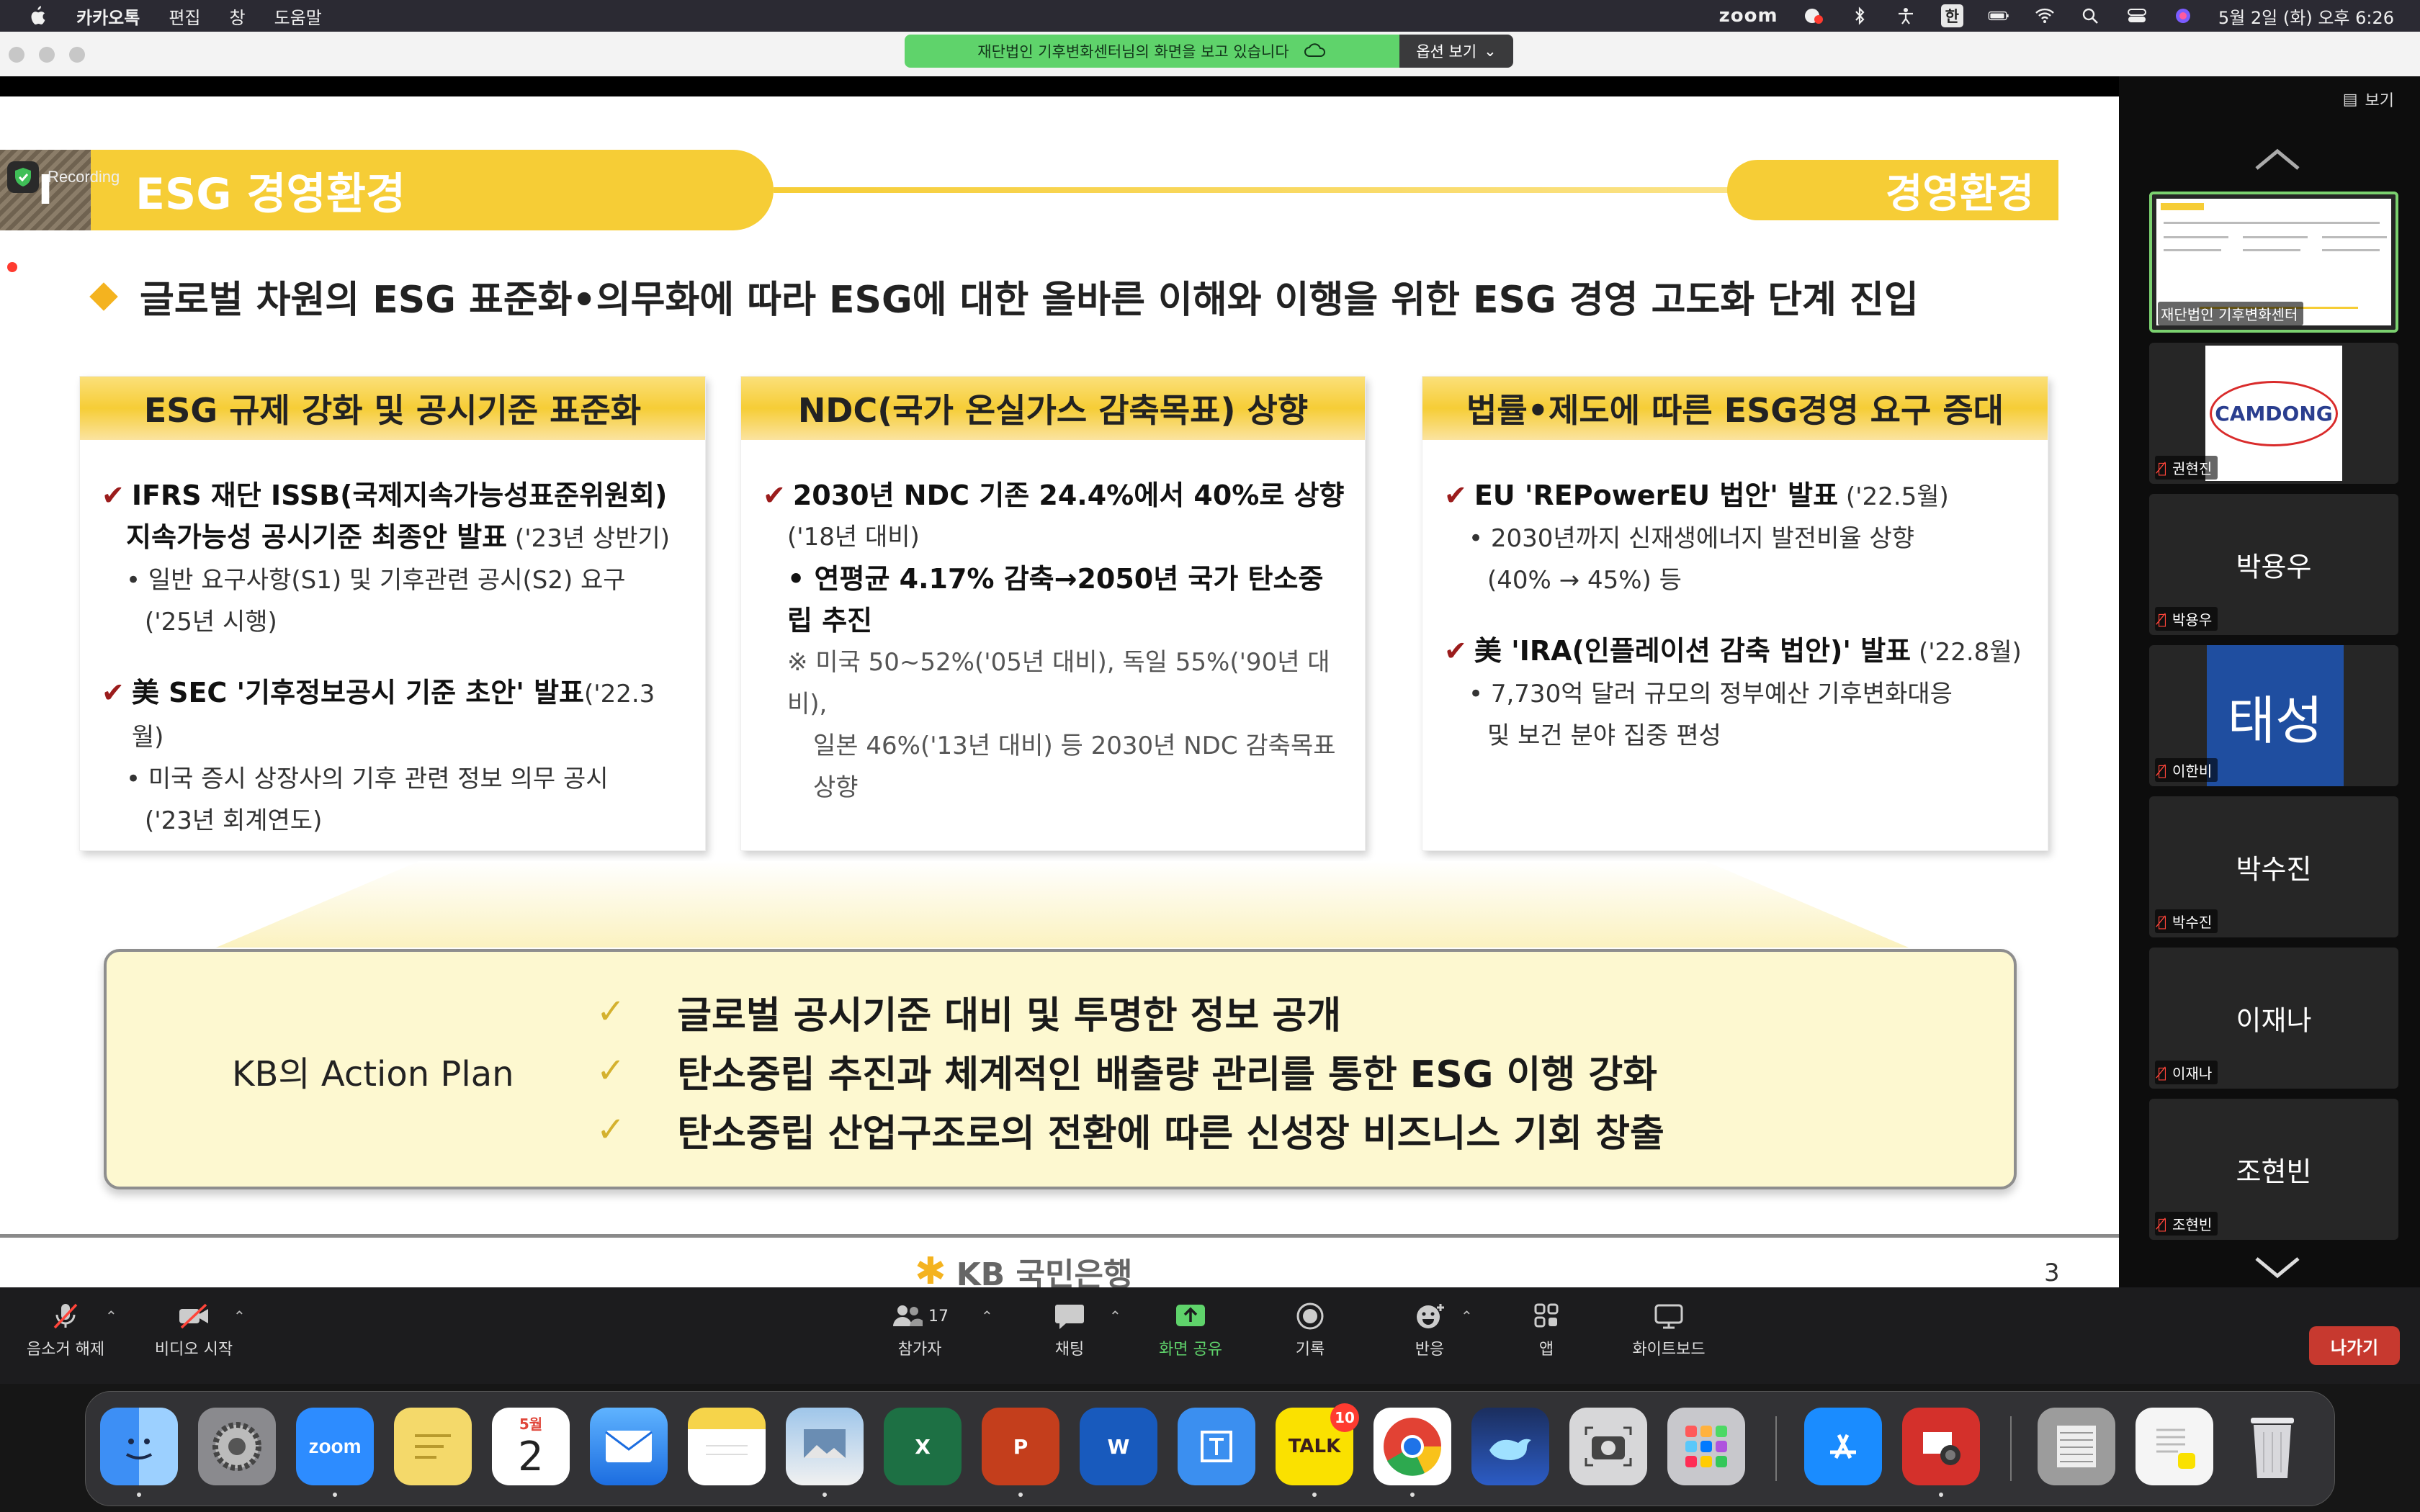  What do you see at coordinates (531, 1446) in the screenshot?
I see `calendar-icon: 5월 2` at bounding box center [531, 1446].